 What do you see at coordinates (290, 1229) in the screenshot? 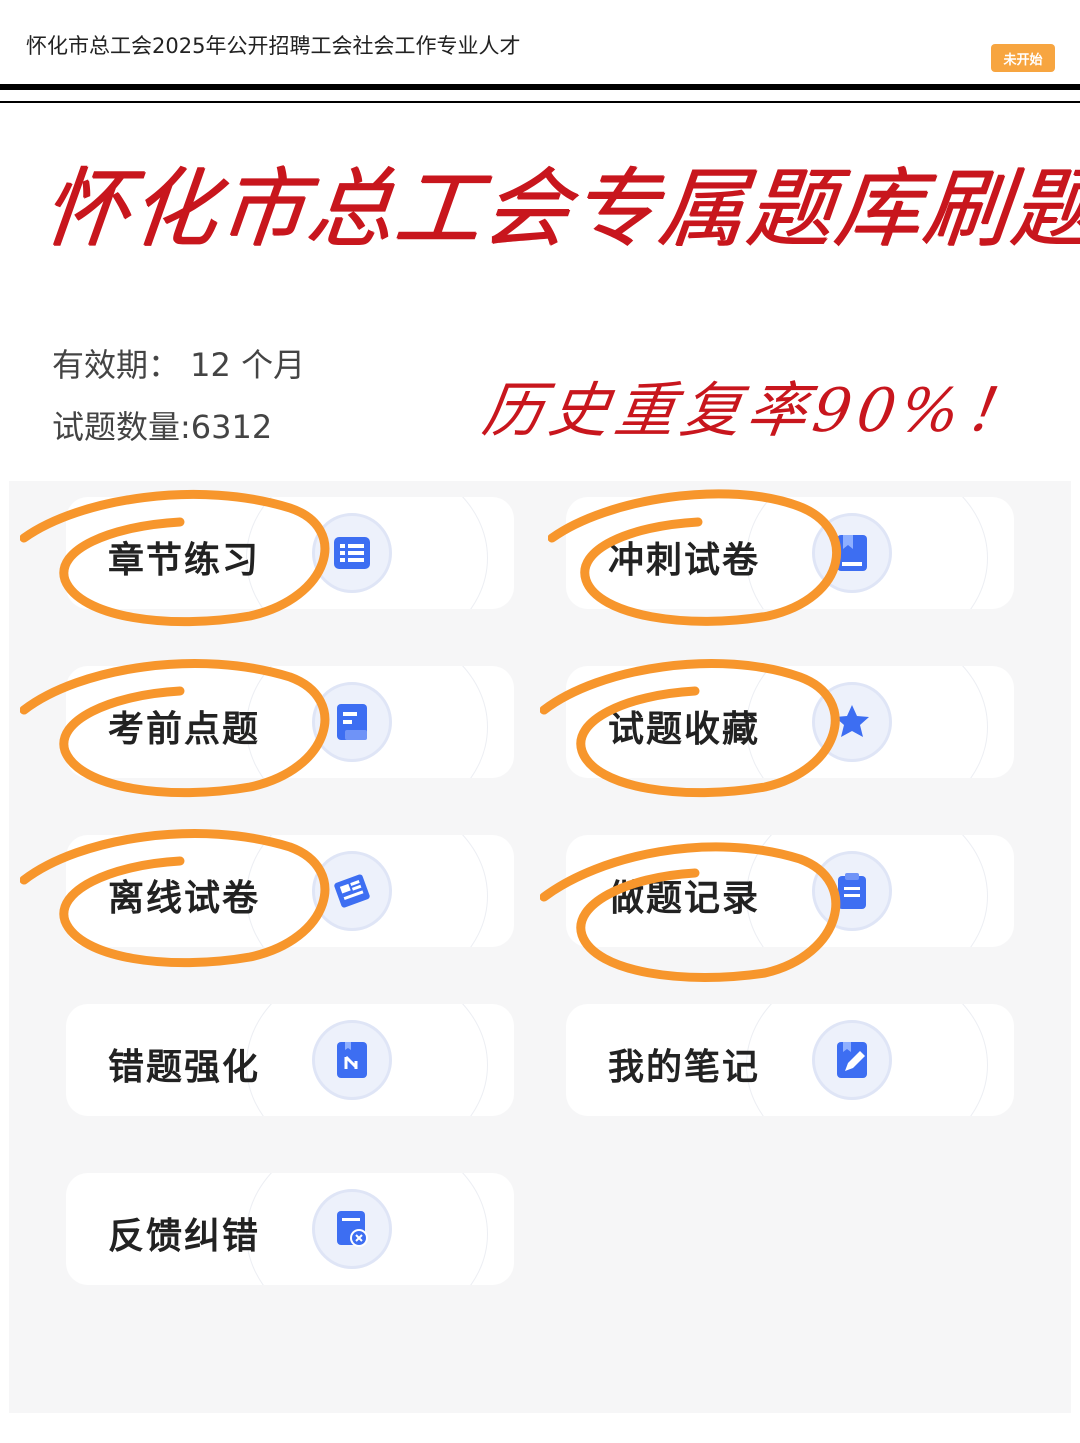
I see `menu-item-feedback: 反馈纠错` at bounding box center [290, 1229].